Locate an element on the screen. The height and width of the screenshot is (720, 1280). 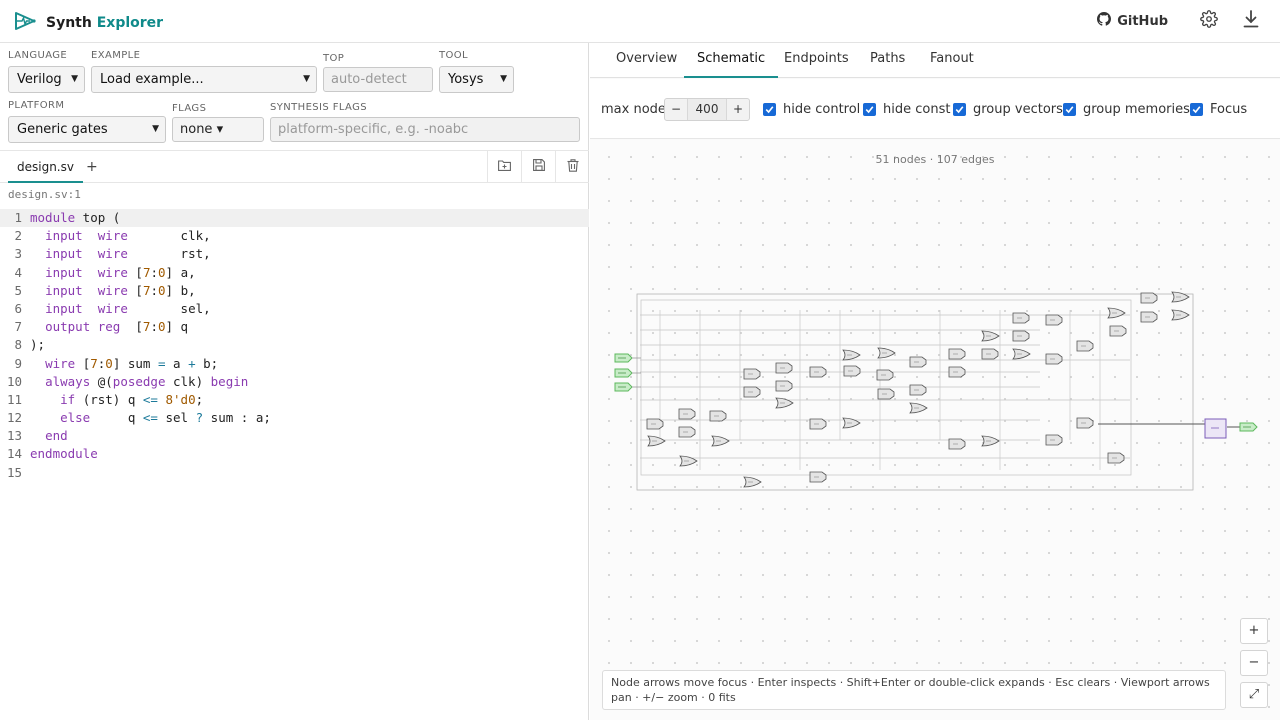
folder-icon is located at coordinates (504, 167).